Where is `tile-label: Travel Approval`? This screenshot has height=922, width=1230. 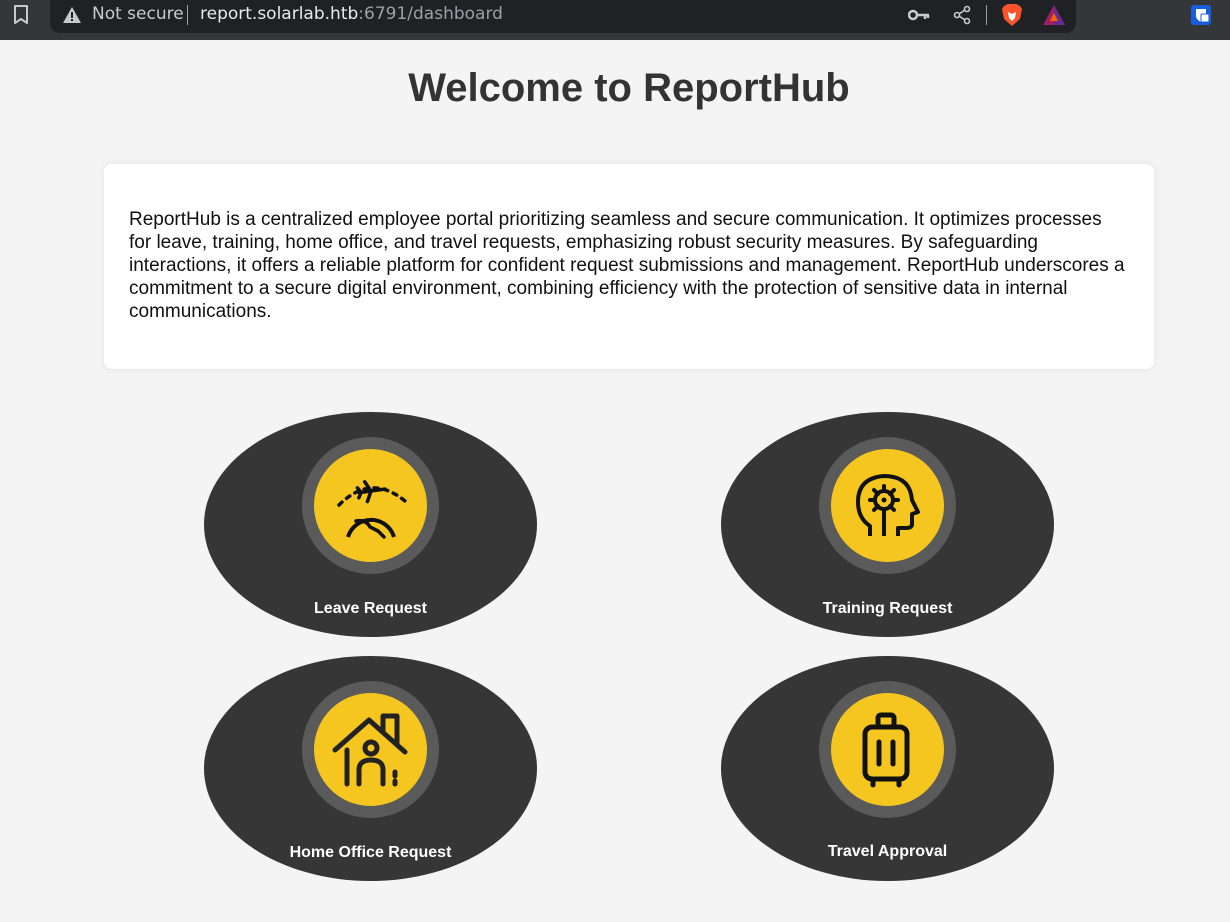
tile-label: Travel Approval is located at coordinates (887, 852).